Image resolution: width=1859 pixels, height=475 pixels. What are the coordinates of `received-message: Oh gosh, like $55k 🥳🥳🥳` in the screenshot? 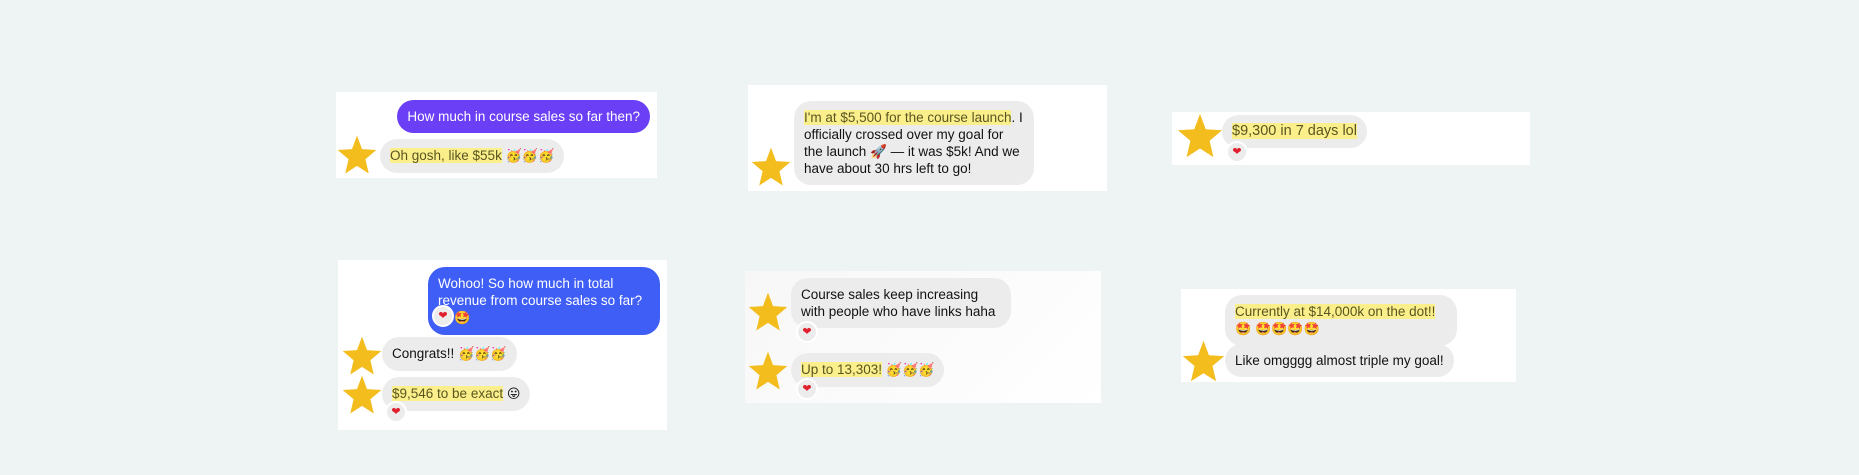 It's located at (472, 156).